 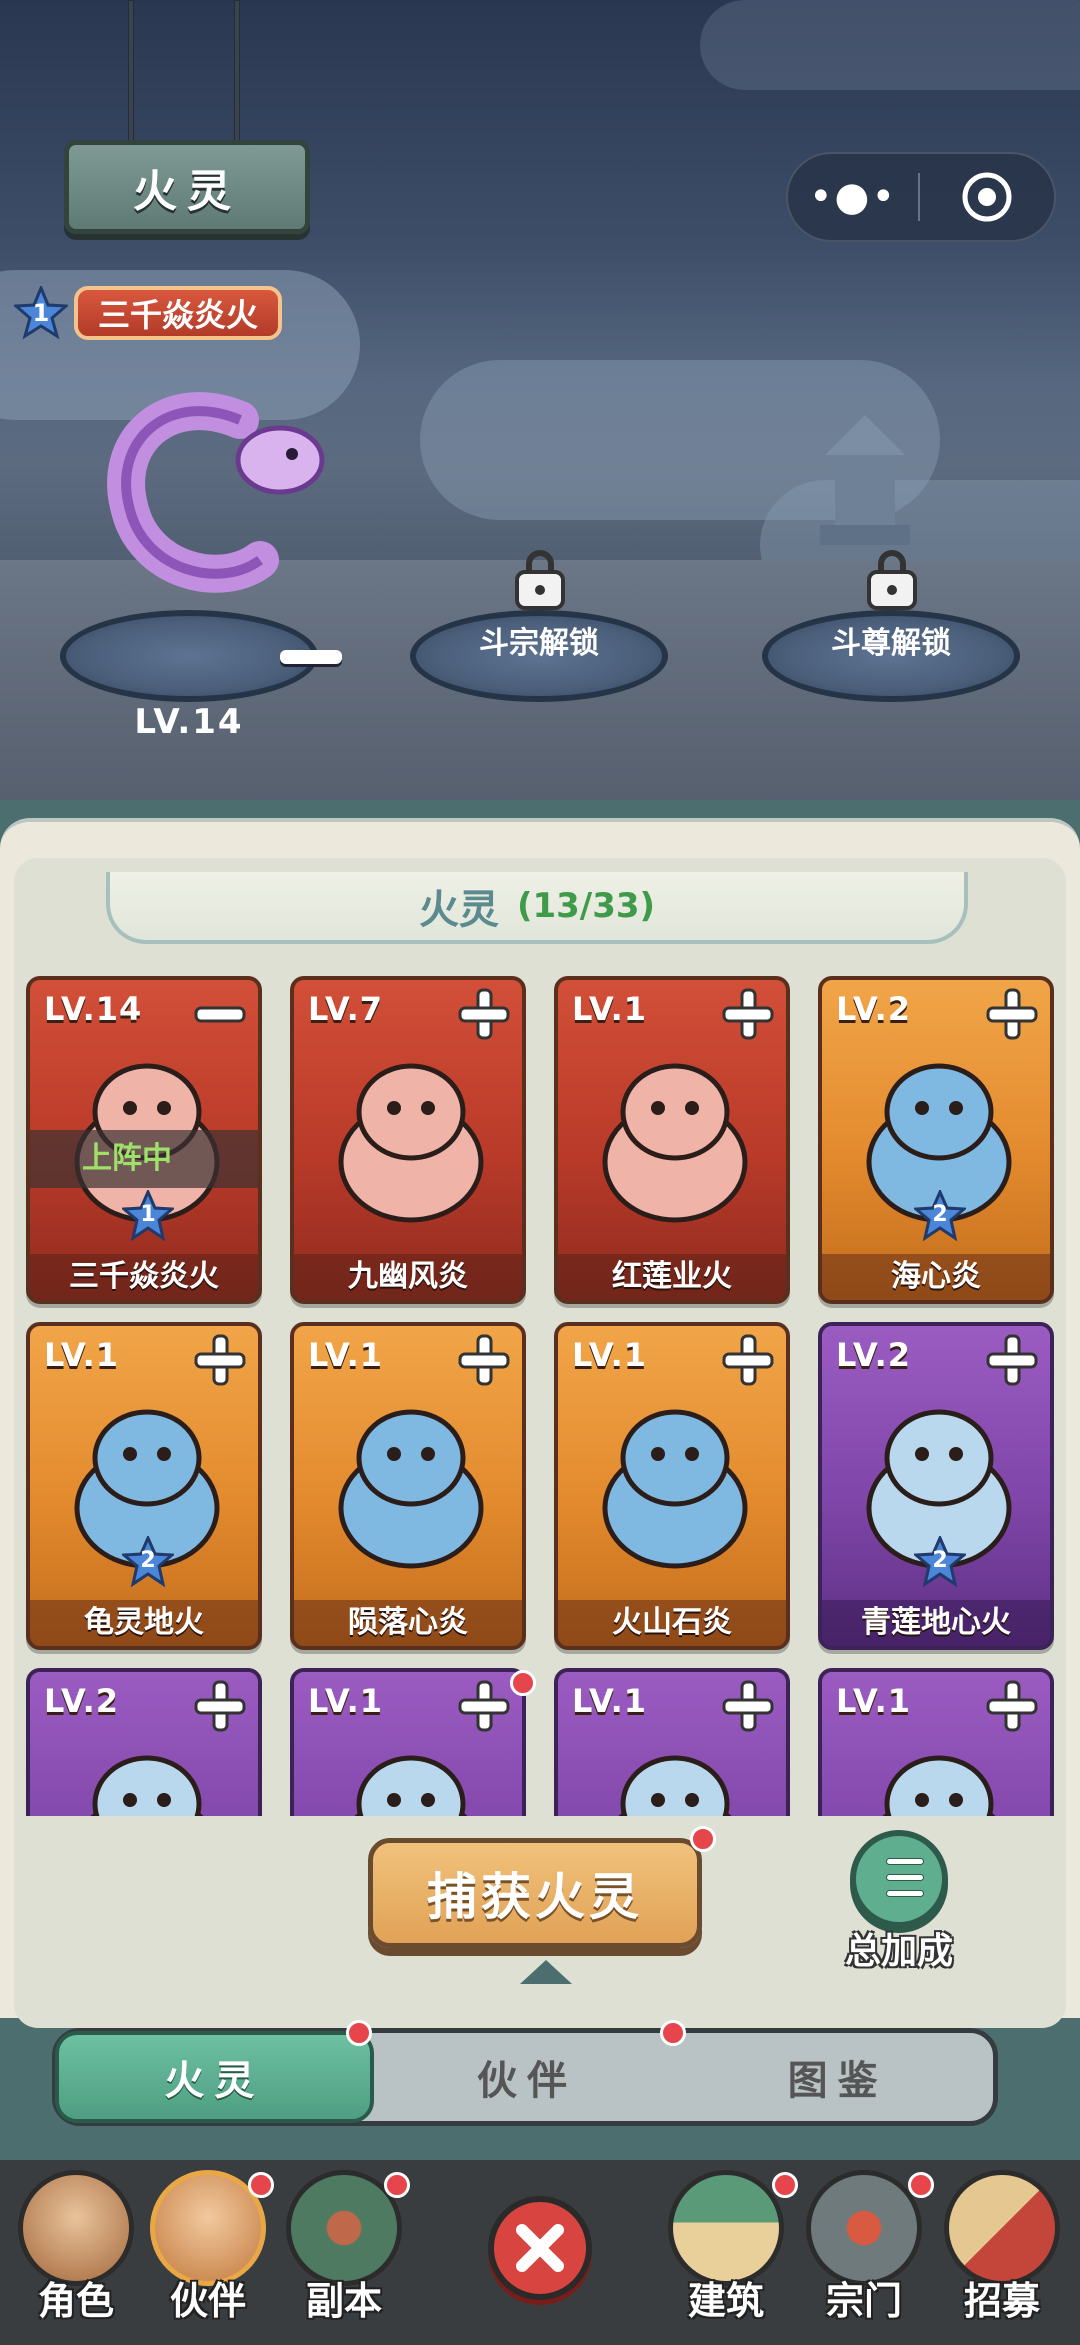 What do you see at coordinates (865, 480) in the screenshot?
I see `stone-lantern-icon` at bounding box center [865, 480].